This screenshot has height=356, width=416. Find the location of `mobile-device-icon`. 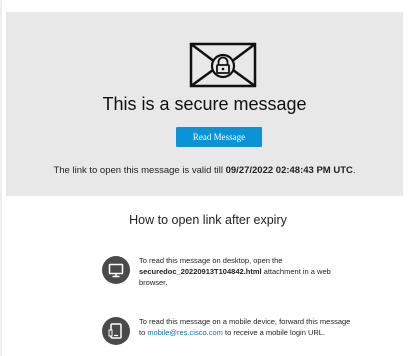

mobile-device-icon is located at coordinates (115, 331).